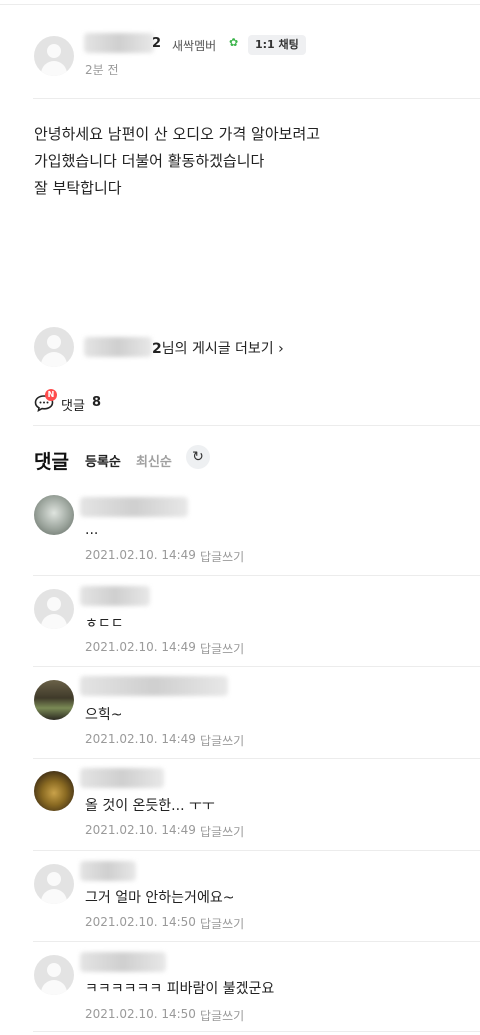 This screenshot has height=1035, width=480. Describe the element at coordinates (154, 460) in the screenshot. I see `sort-latest-tab: 최신순` at that location.